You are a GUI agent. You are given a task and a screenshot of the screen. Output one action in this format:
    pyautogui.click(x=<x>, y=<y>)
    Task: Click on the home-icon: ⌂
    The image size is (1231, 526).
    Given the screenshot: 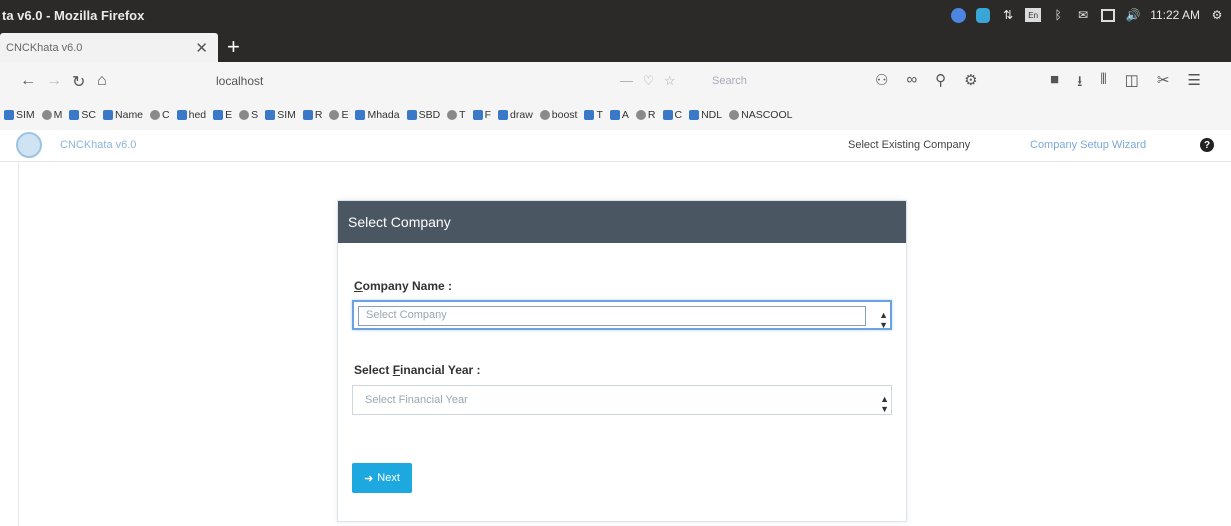 What is the action you would take?
    pyautogui.click(x=102, y=81)
    